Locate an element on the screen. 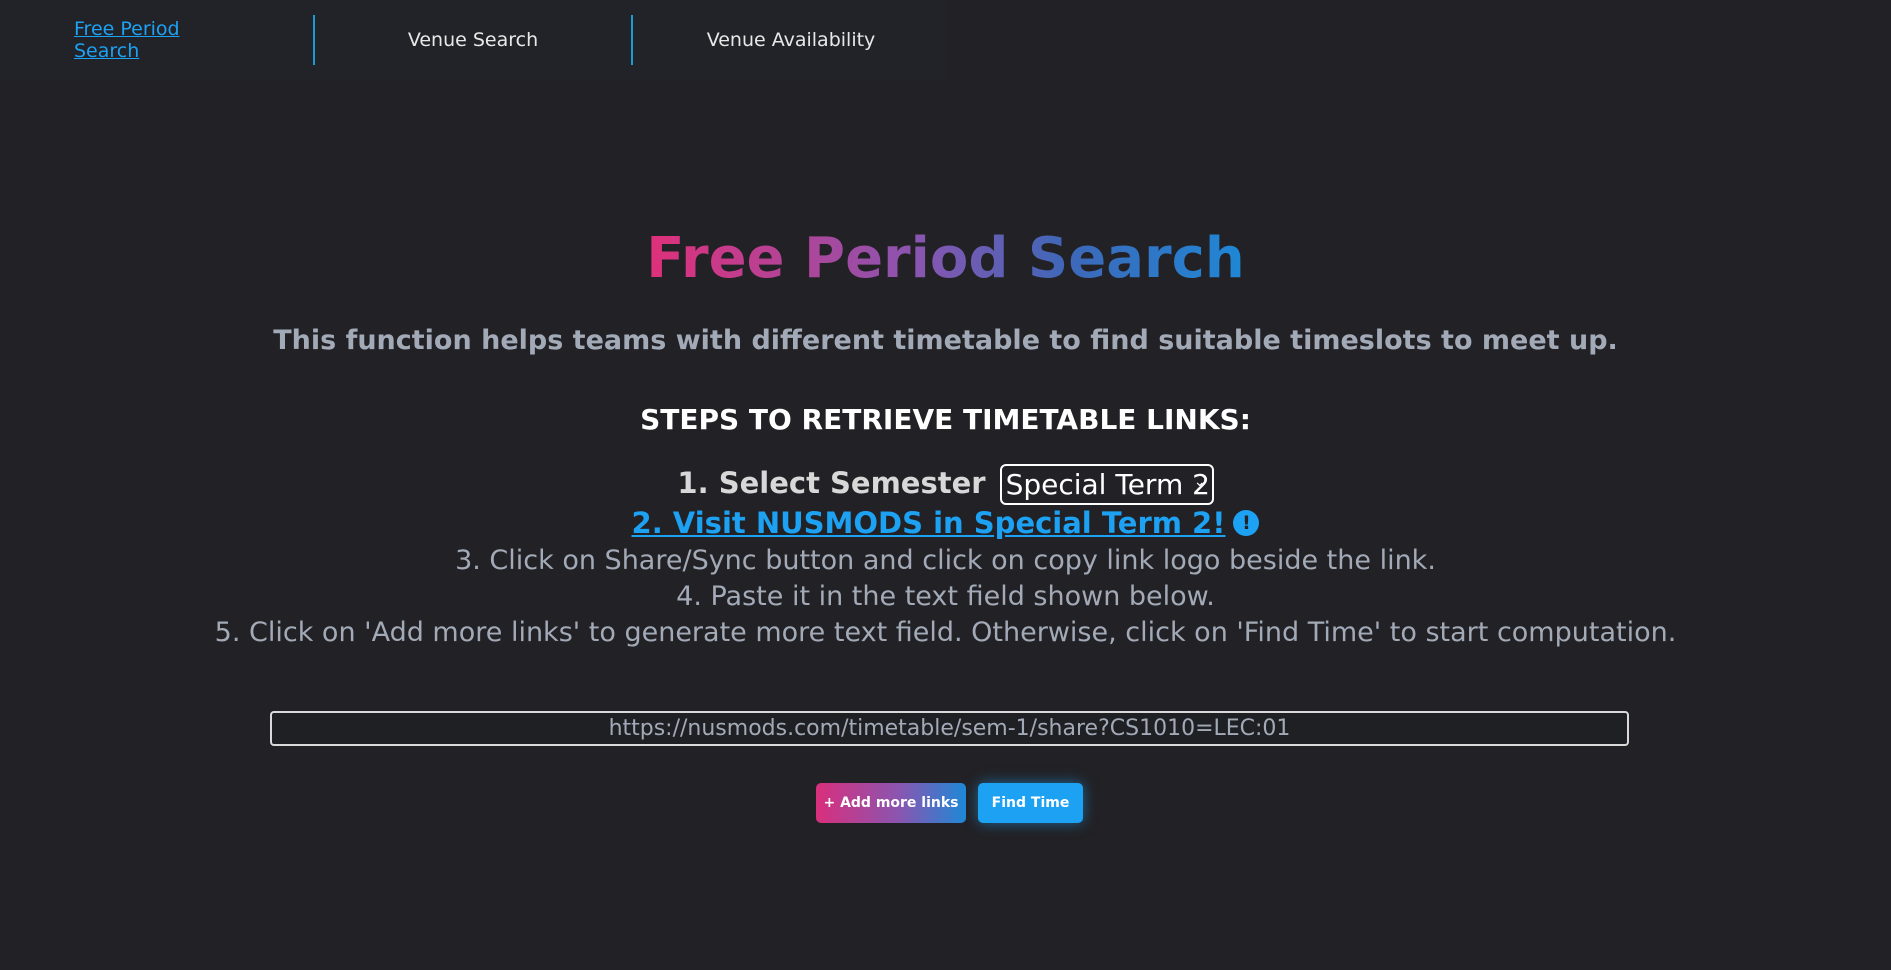 The width and height of the screenshot is (1891, 970). semester-select: Special Term 2 ⌄ is located at coordinates (1106, 484).